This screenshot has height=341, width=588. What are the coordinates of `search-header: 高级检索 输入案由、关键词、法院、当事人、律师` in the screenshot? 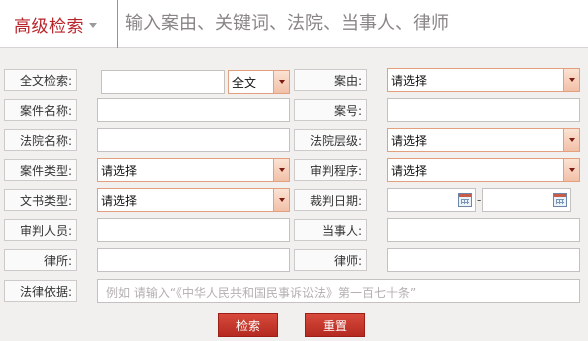 It's located at (294, 24).